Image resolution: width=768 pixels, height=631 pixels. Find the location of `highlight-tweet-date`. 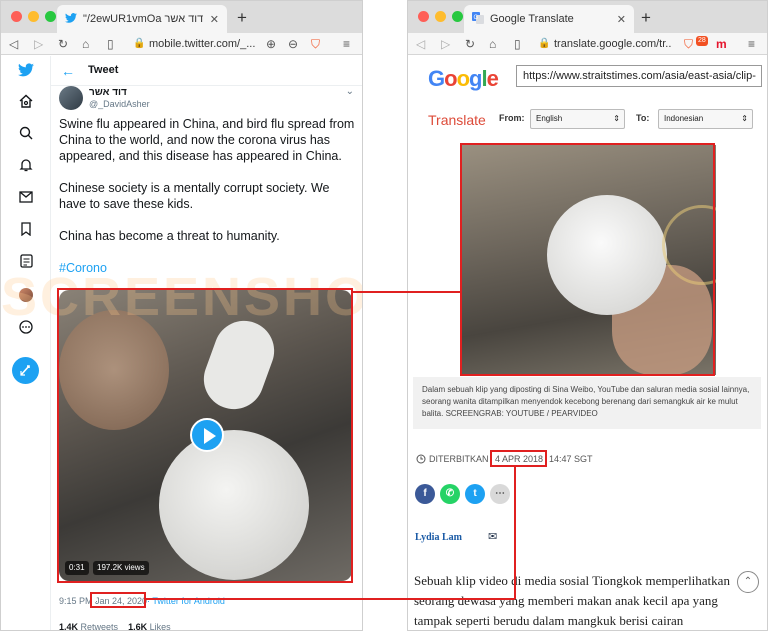

highlight-tweet-date is located at coordinates (118, 600).